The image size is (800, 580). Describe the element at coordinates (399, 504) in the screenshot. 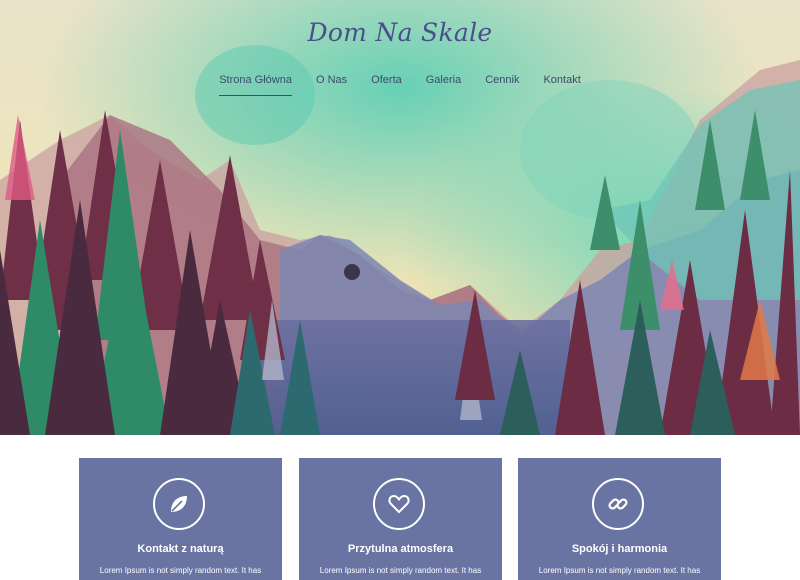

I see `heart-icon` at that location.